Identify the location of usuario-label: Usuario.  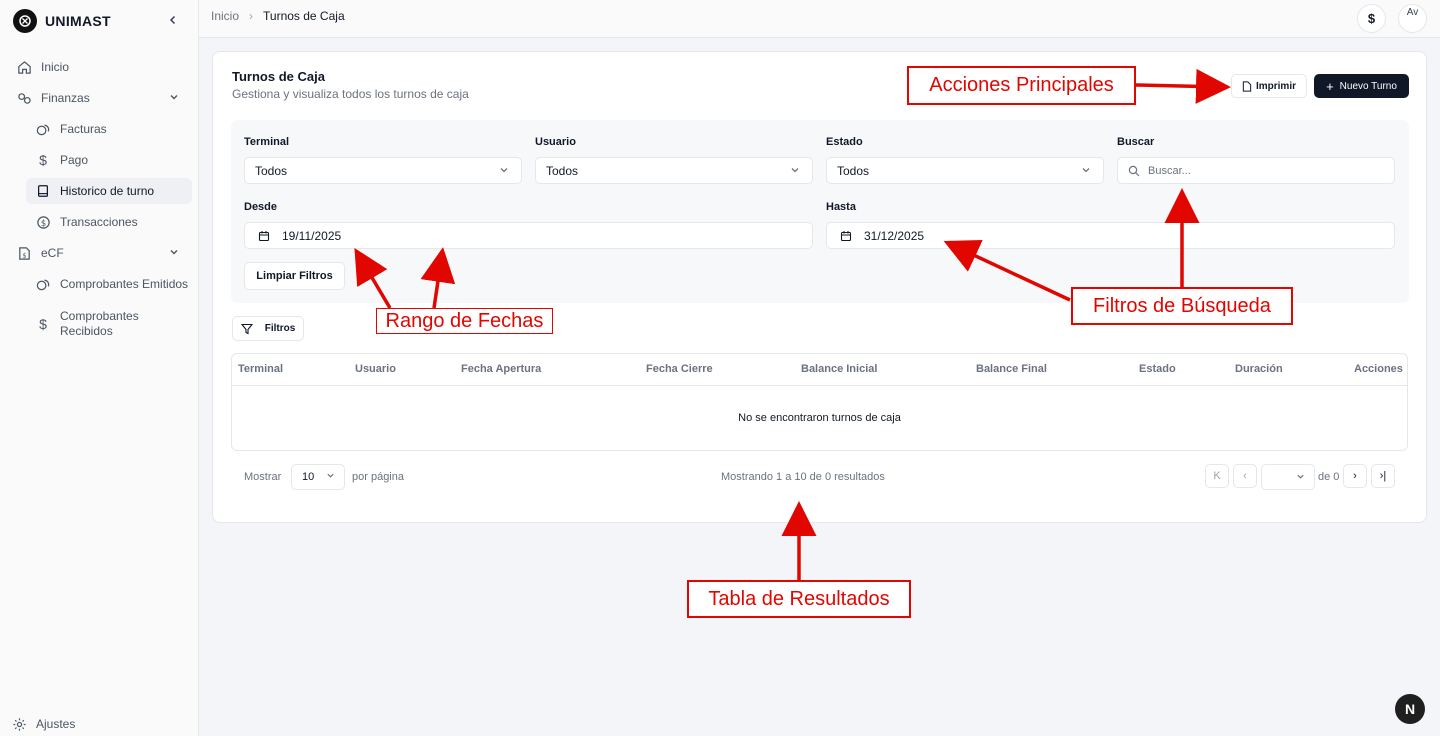
(555, 142).